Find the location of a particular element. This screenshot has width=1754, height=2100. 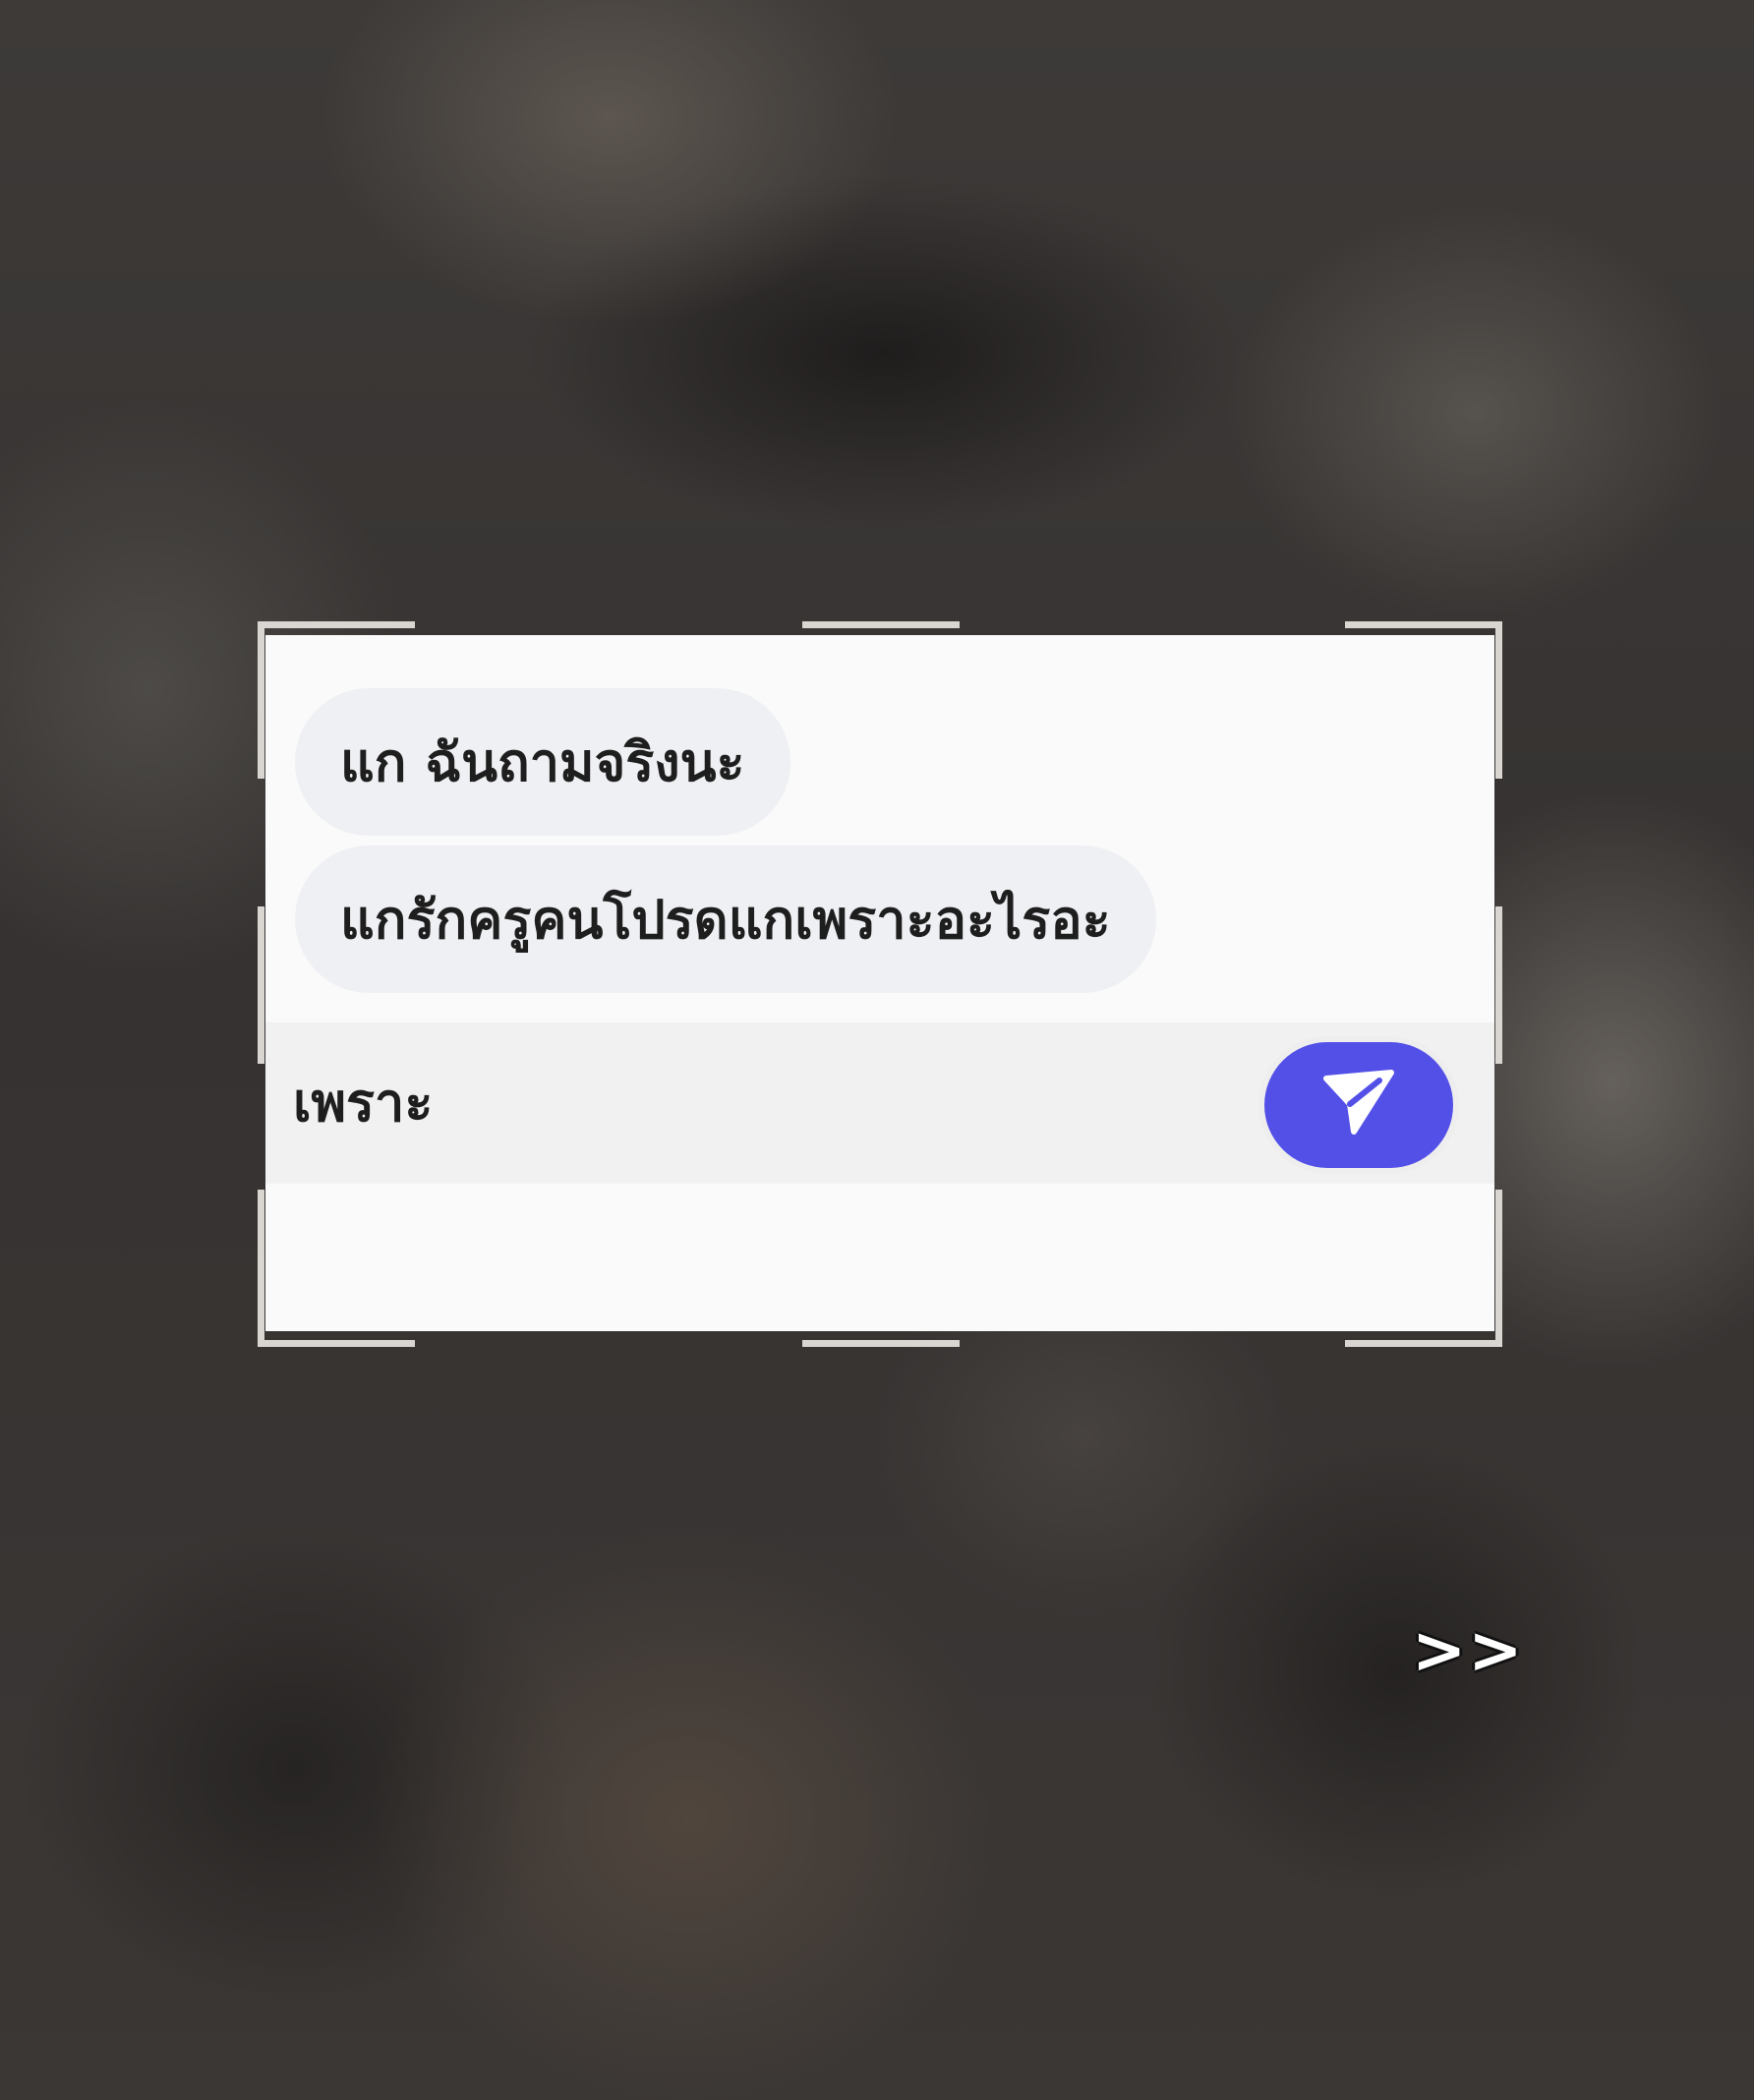

crop-handle-bottom-left-vertical is located at coordinates (261, 1268).